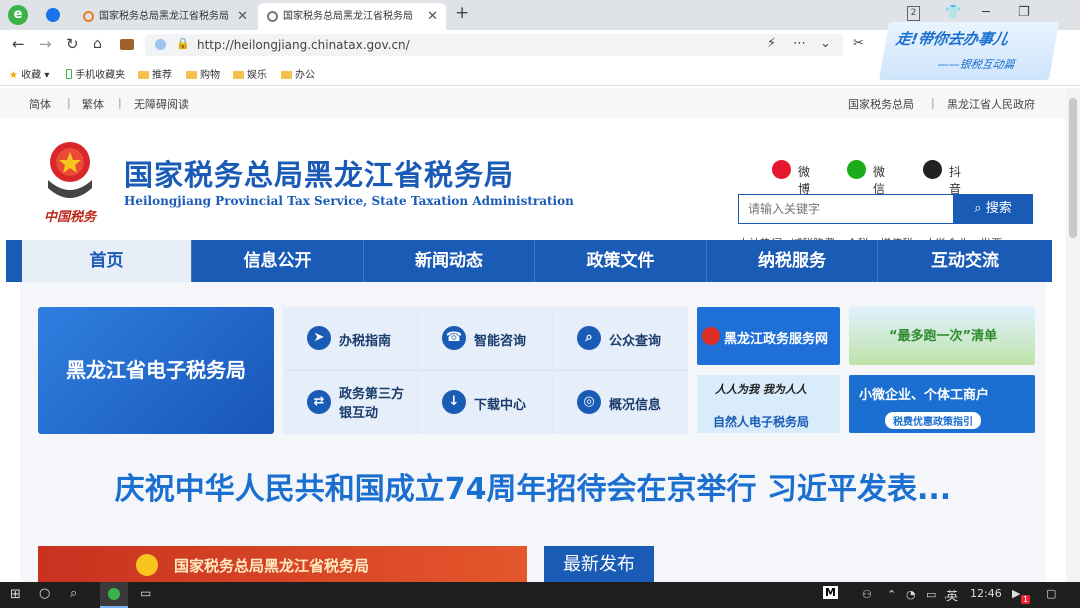 The image size is (1080, 608). Describe the element at coordinates (771, 44) in the screenshot. I see `lightning-icon: ⚡` at that location.